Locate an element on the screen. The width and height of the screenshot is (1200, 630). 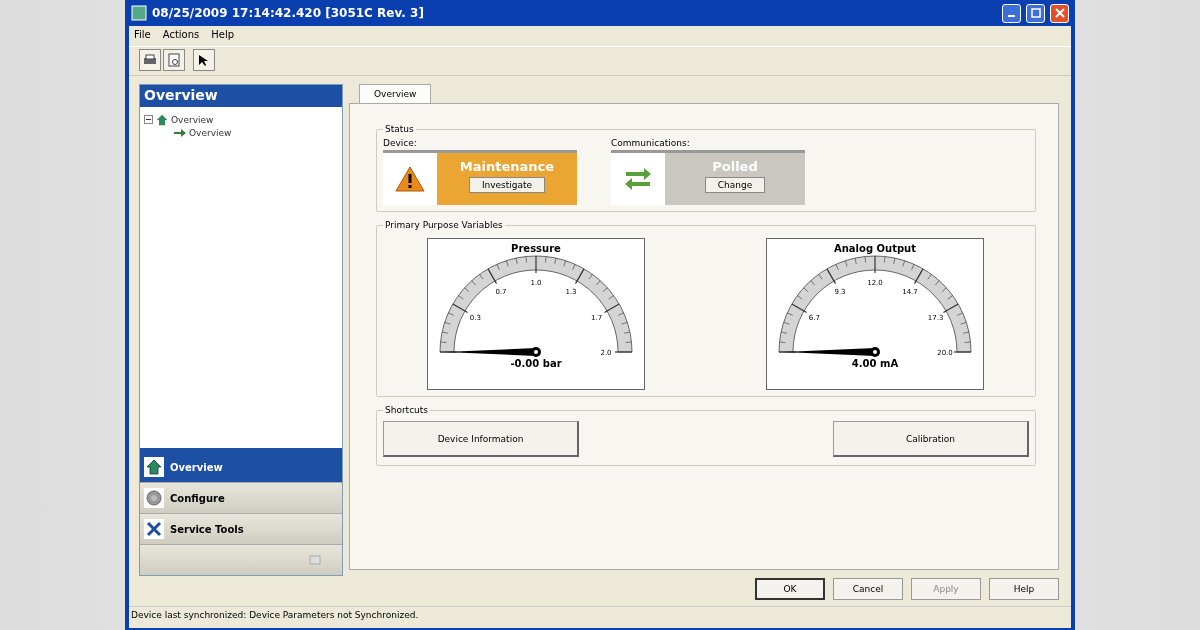
menu-item: File is located at coordinates (142, 36).